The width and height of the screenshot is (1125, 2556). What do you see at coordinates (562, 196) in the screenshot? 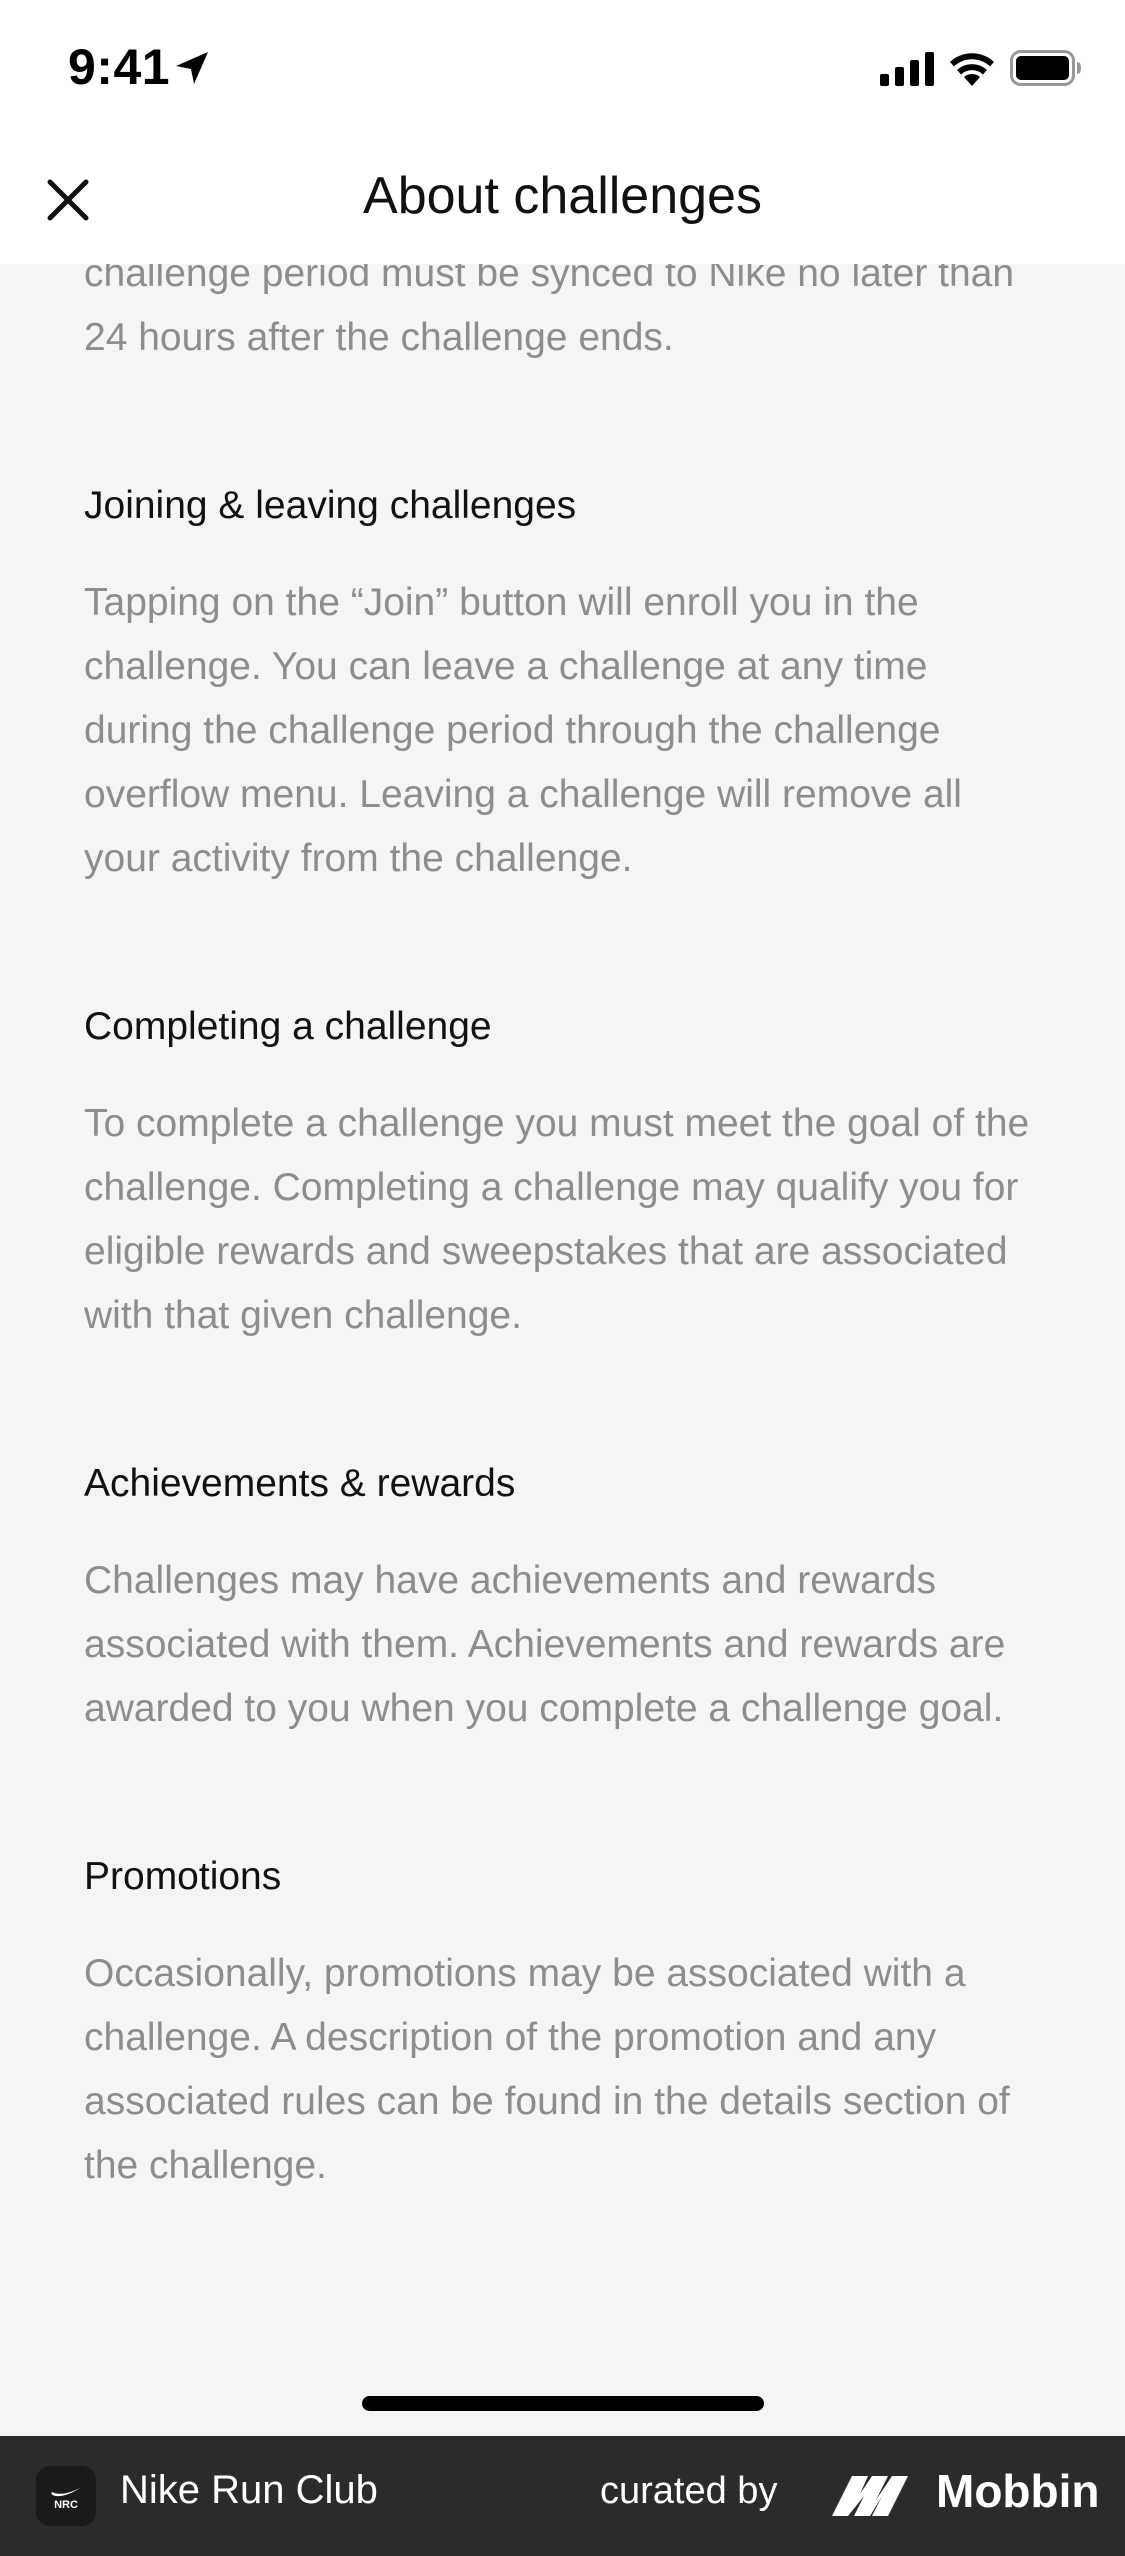
I see `page-title: About challenges` at bounding box center [562, 196].